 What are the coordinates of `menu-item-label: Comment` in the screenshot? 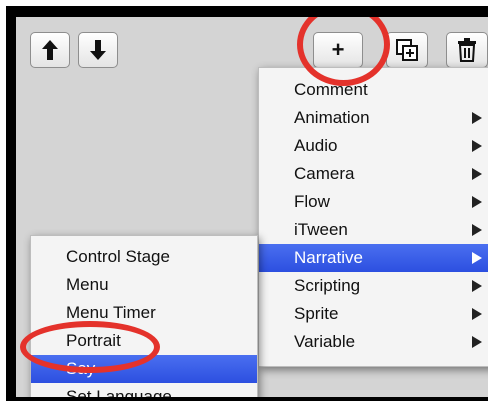 It's located at (331, 89).